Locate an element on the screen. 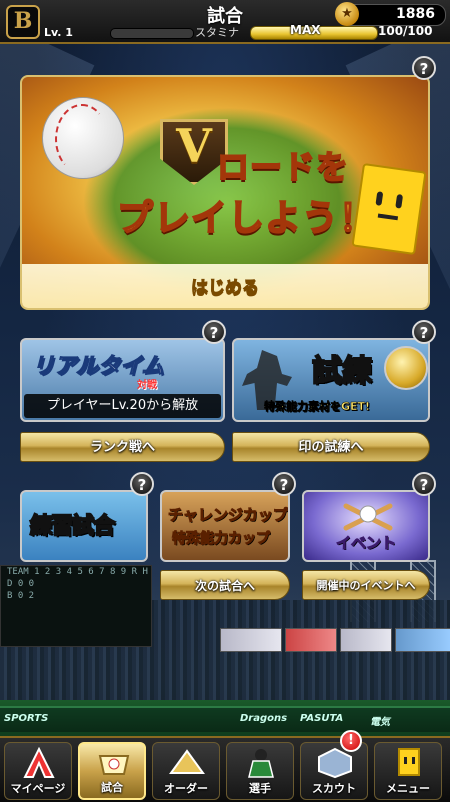  outfield-wall: SPORTS Dragons PASUTA 電気 is located at coordinates (225, 719).